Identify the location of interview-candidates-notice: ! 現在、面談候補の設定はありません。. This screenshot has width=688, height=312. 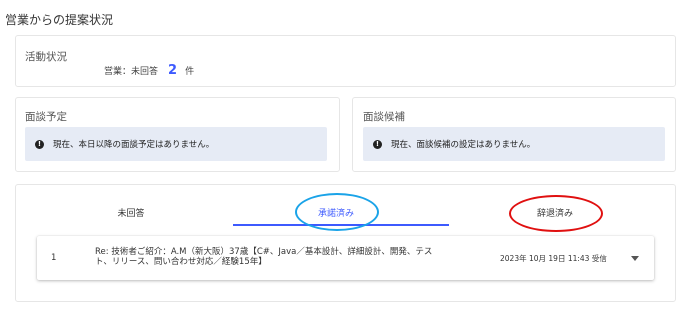
(514, 144).